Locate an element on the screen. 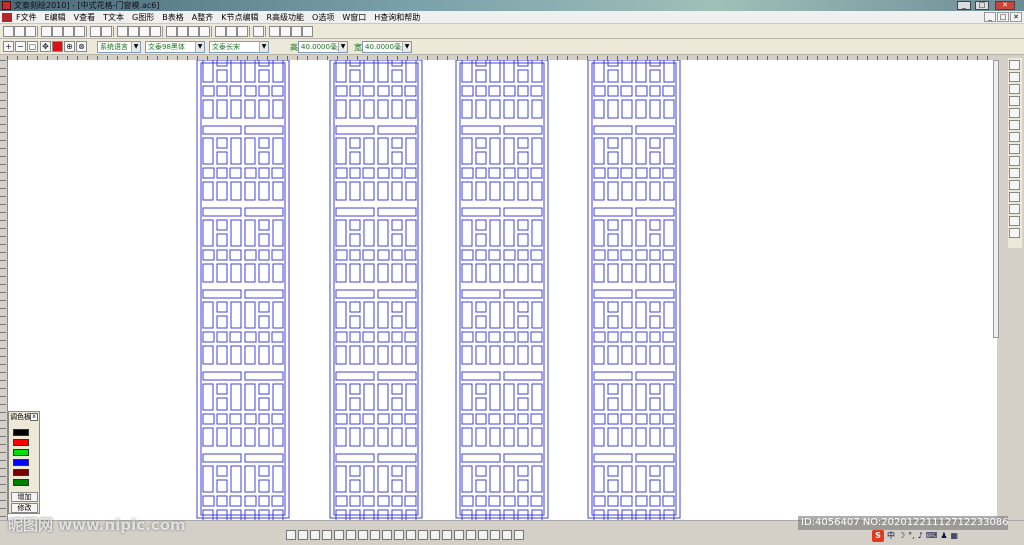 Image resolution: width=1024 pixels, height=545 pixels. align-center-icon is located at coordinates (285, 31).